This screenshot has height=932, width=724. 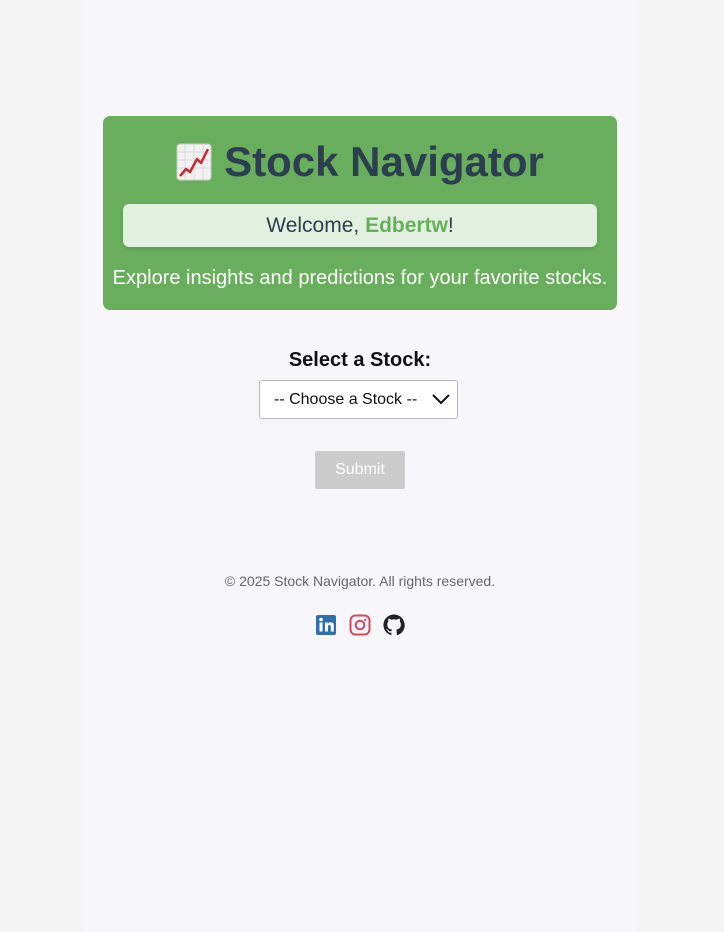 I want to click on instagram-icon, so click(x=360, y=625).